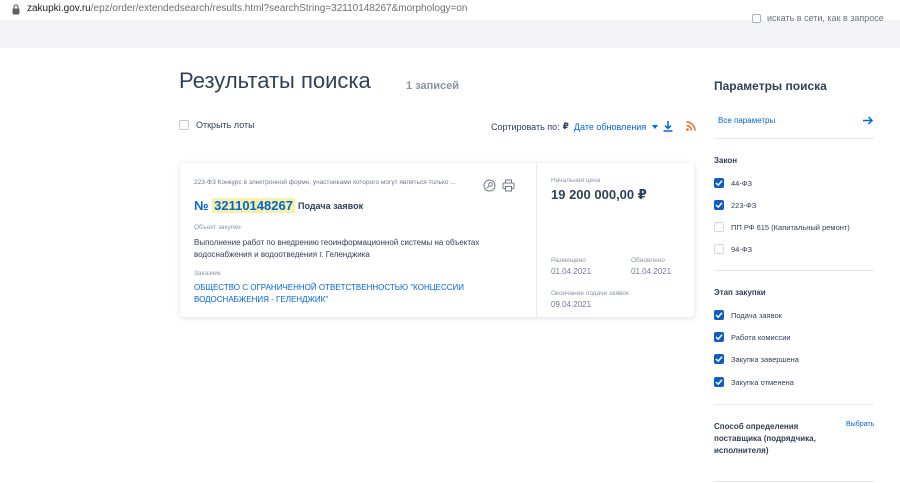 The image size is (900, 483). Describe the element at coordinates (207, 273) in the screenshot. I see `customer-label: Заказчик` at that location.